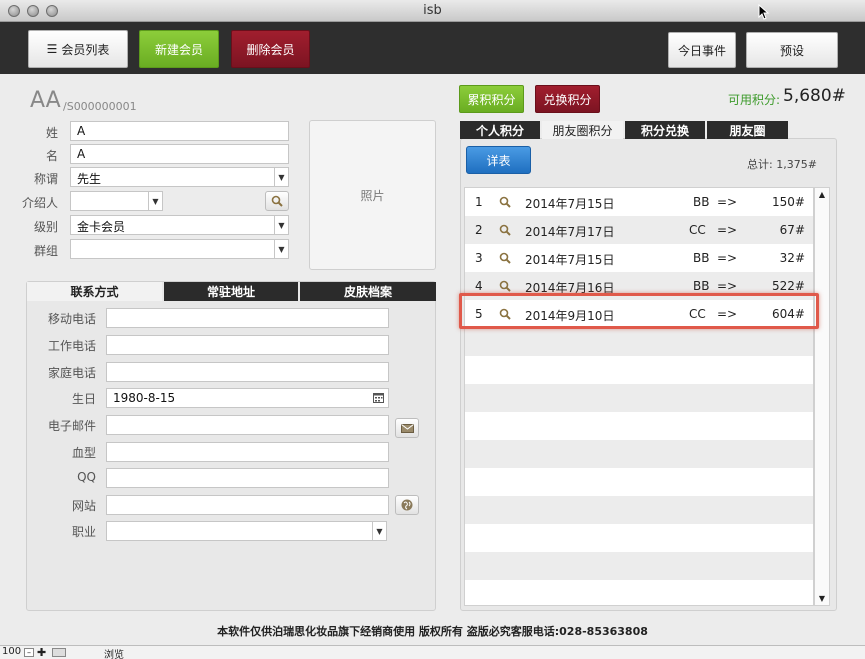 Image resolution: width=865 pixels, height=659 pixels. I want to click on referrer-search-button, so click(277, 201).